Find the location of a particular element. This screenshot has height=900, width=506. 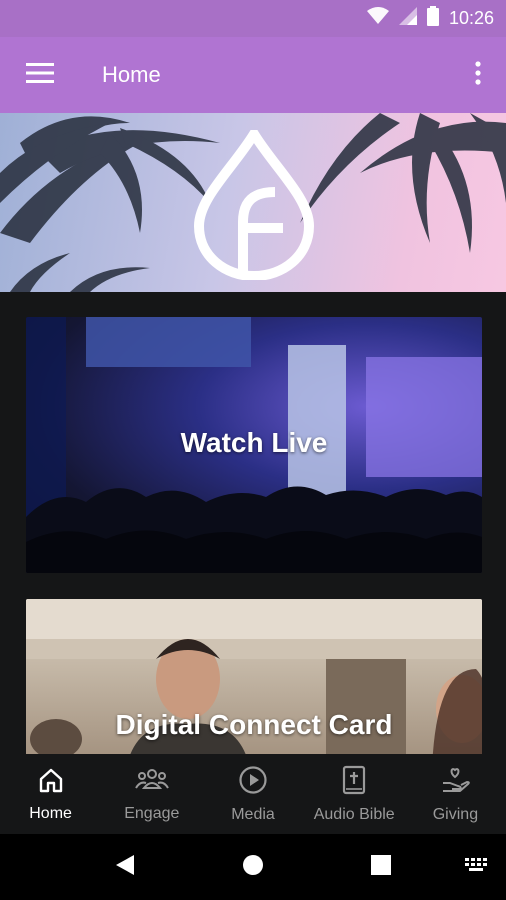

bible-icon is located at coordinates (354, 782).